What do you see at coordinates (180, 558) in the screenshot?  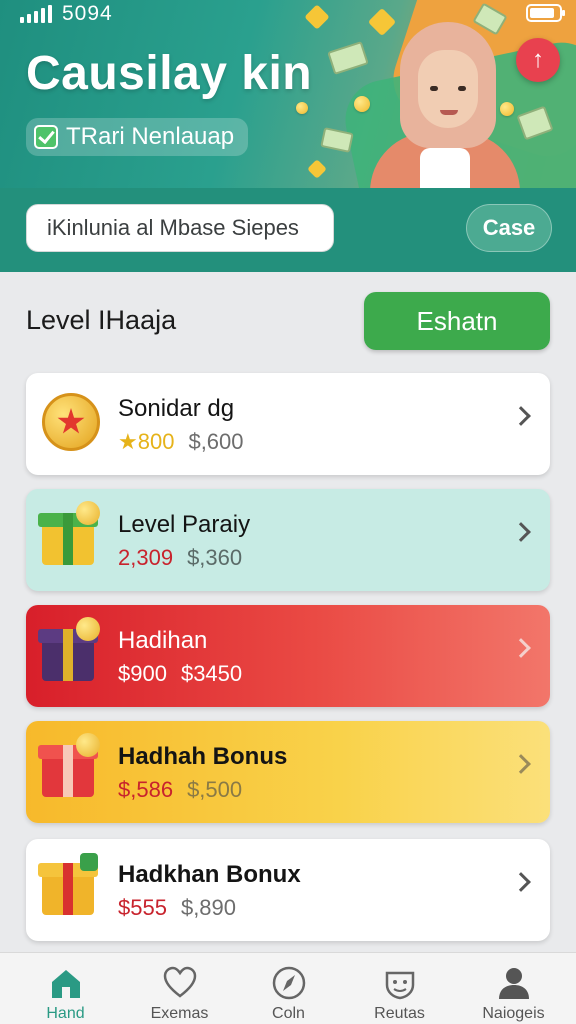 I see `card-values: 2,309 $,360` at bounding box center [180, 558].